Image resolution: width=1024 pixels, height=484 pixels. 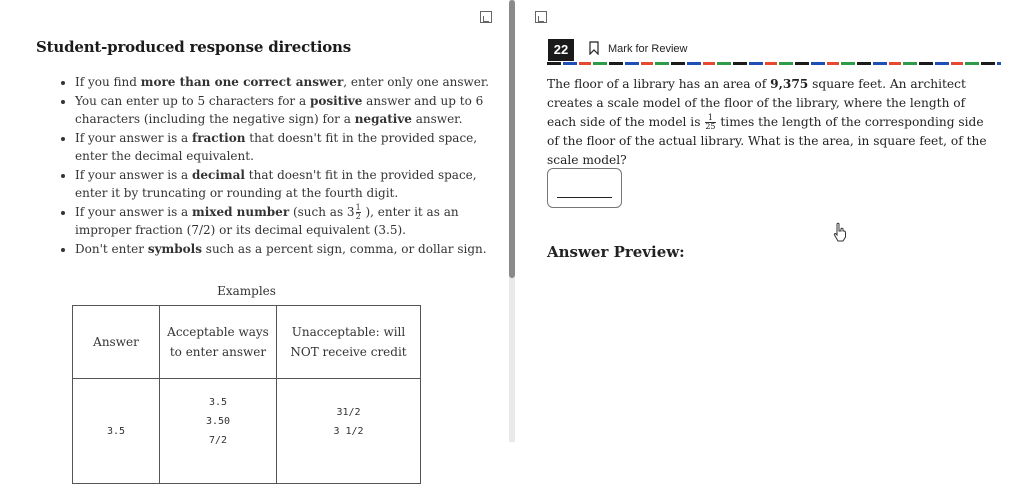 I want to click on answer-preview-label: Answer Preview:, so click(x=616, y=252).